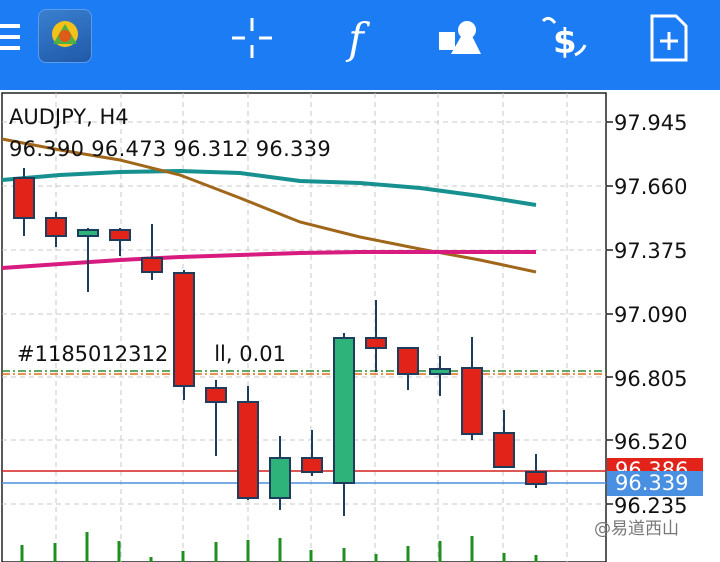 The width and height of the screenshot is (720, 562). Describe the element at coordinates (170, 149) in the screenshot. I see `ohlc-readout: 96.390 96.473 96.312 96.339` at that location.